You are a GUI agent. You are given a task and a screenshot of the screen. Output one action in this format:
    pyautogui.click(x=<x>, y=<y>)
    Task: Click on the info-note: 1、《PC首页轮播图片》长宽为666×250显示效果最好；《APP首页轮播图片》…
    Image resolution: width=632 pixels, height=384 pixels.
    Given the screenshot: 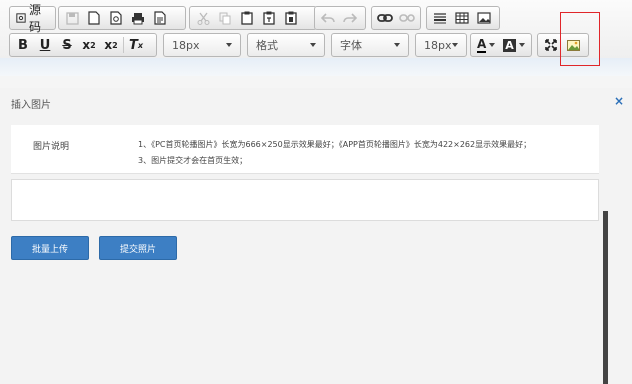 What is the action you would take?
    pyautogui.click(x=335, y=144)
    